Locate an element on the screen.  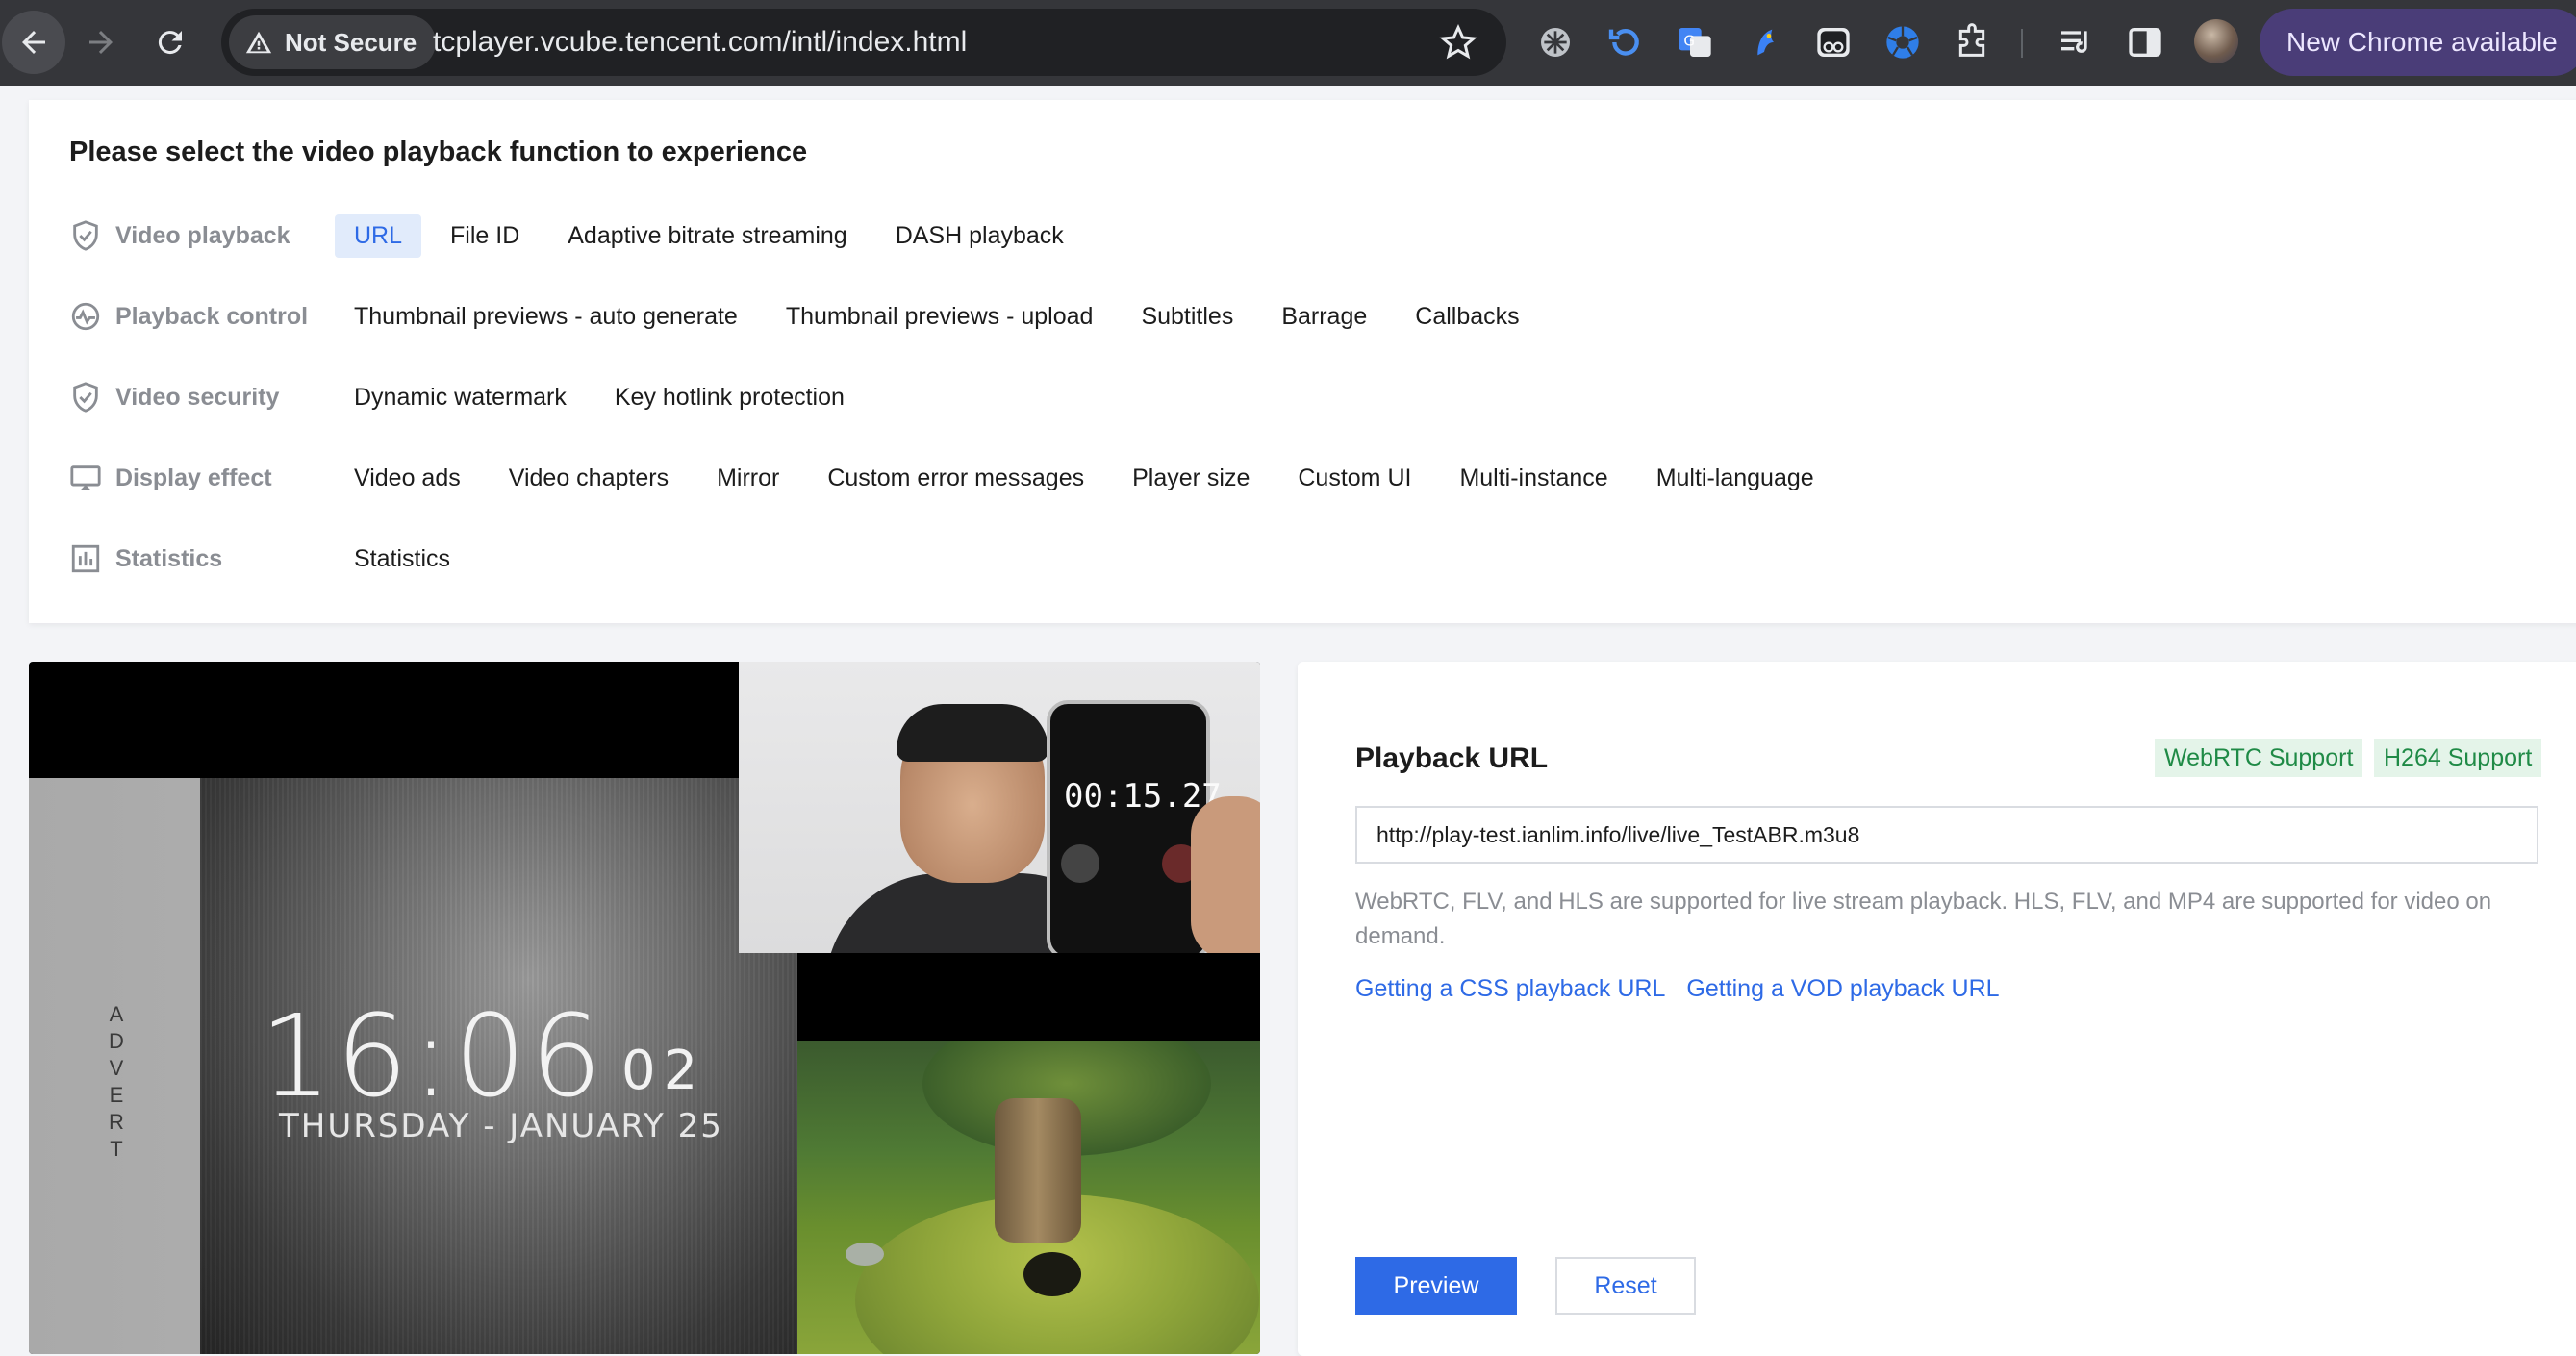
animation-video-tile is located at coordinates (1028, 1197).